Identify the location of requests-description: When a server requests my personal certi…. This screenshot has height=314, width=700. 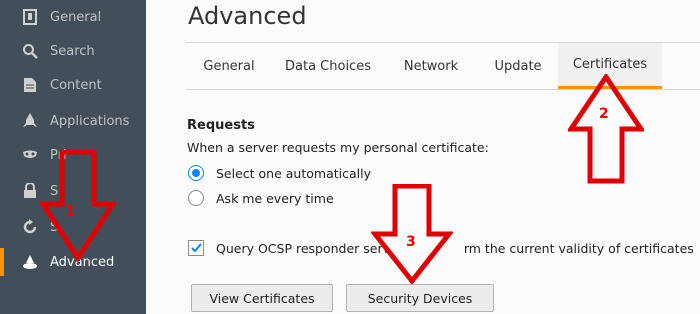
(338, 147).